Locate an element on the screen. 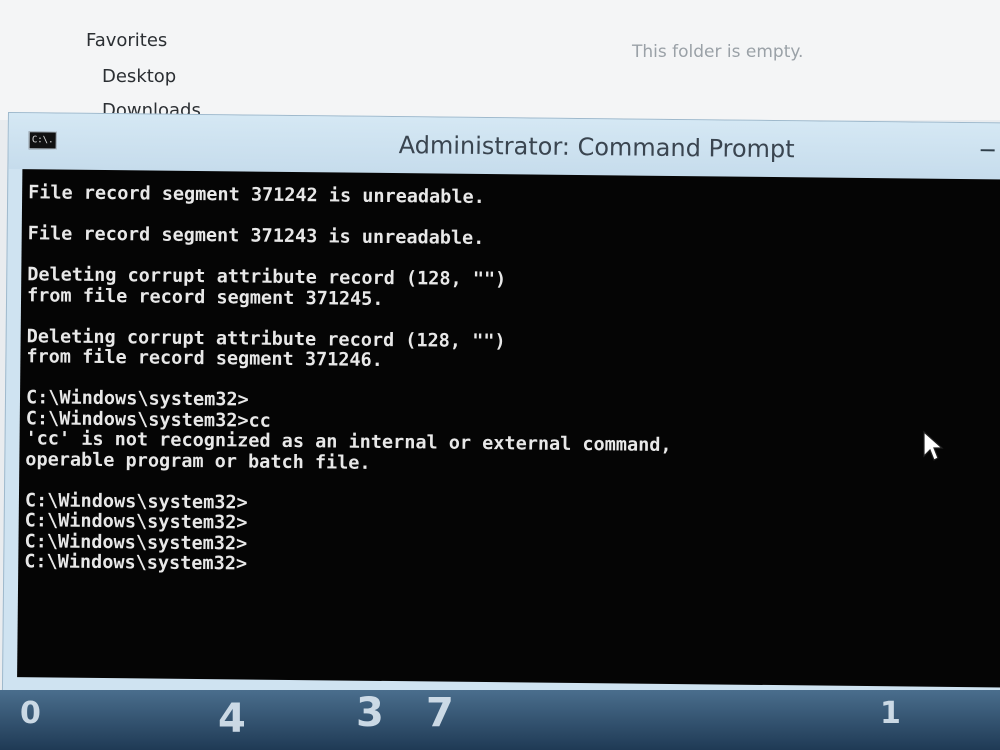 The width and height of the screenshot is (1000, 750). desktop-glyph: 1 is located at coordinates (890, 713).